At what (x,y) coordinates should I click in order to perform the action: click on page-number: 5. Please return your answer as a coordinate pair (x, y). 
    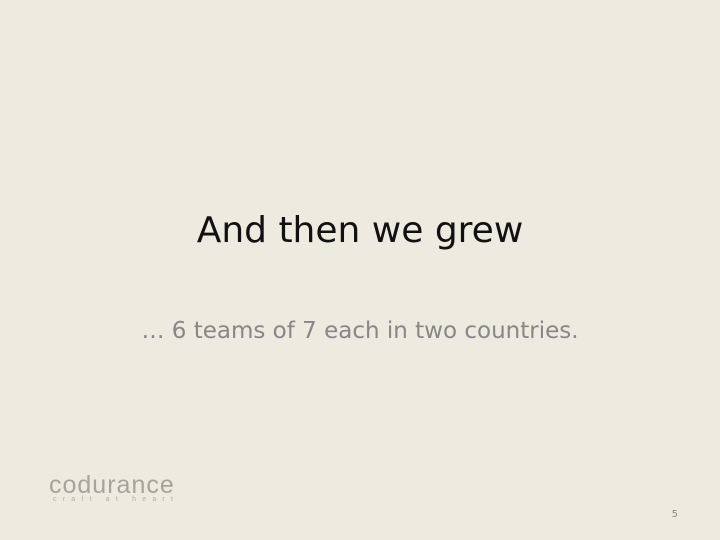
    Looking at the image, I should click on (674, 514).